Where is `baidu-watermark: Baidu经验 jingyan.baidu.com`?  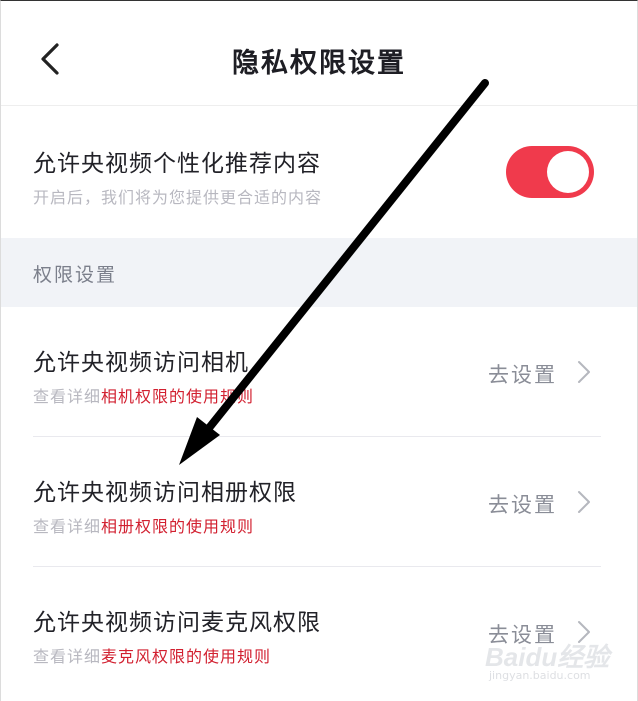
baidu-watermark: Baidu经验 jingyan.baidu.com is located at coordinates (547, 662).